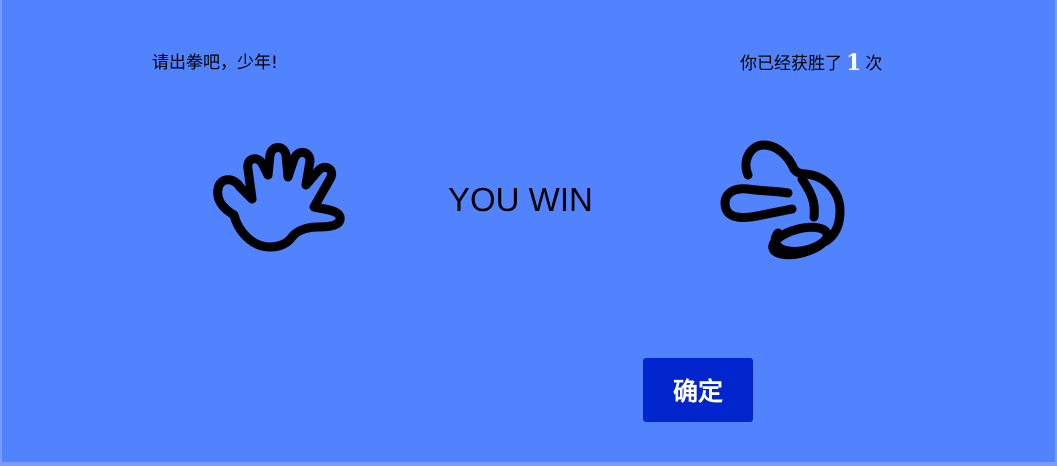  What do you see at coordinates (782, 200) in the screenshot?
I see `rock-hand-icon` at bounding box center [782, 200].